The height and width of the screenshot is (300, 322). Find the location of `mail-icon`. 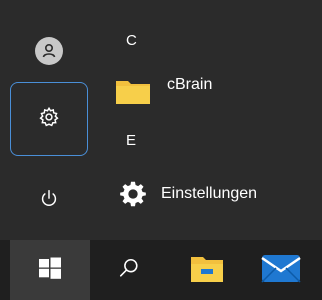

mail-icon is located at coordinates (281, 270).